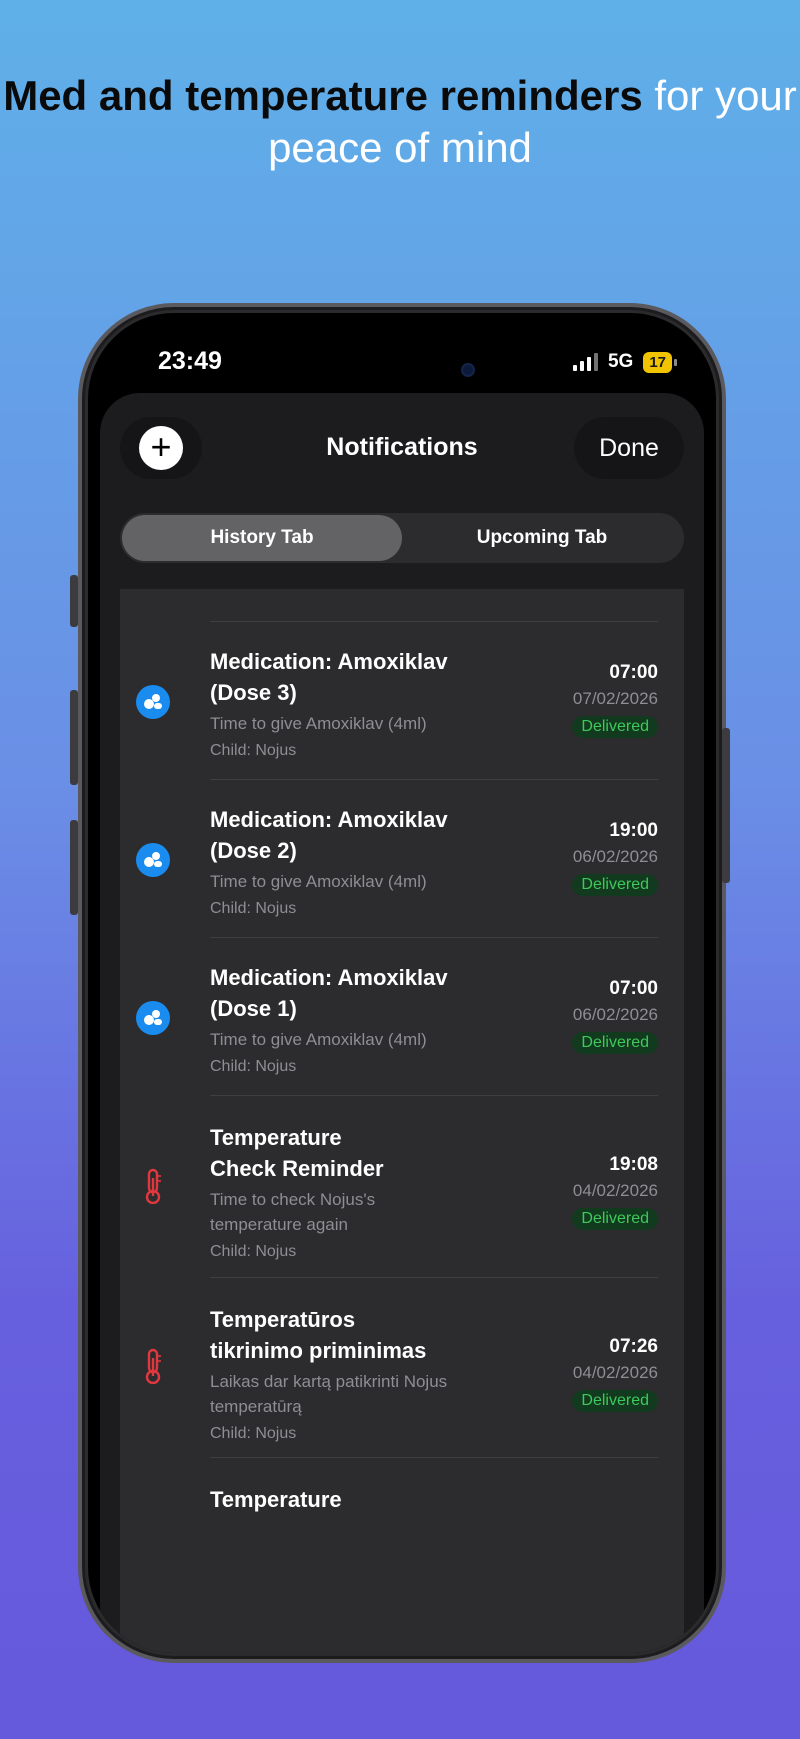 Image resolution: width=800 pixels, height=1739 pixels. Describe the element at coordinates (262, 538) in the screenshot. I see `tab-history: History Tab` at that location.